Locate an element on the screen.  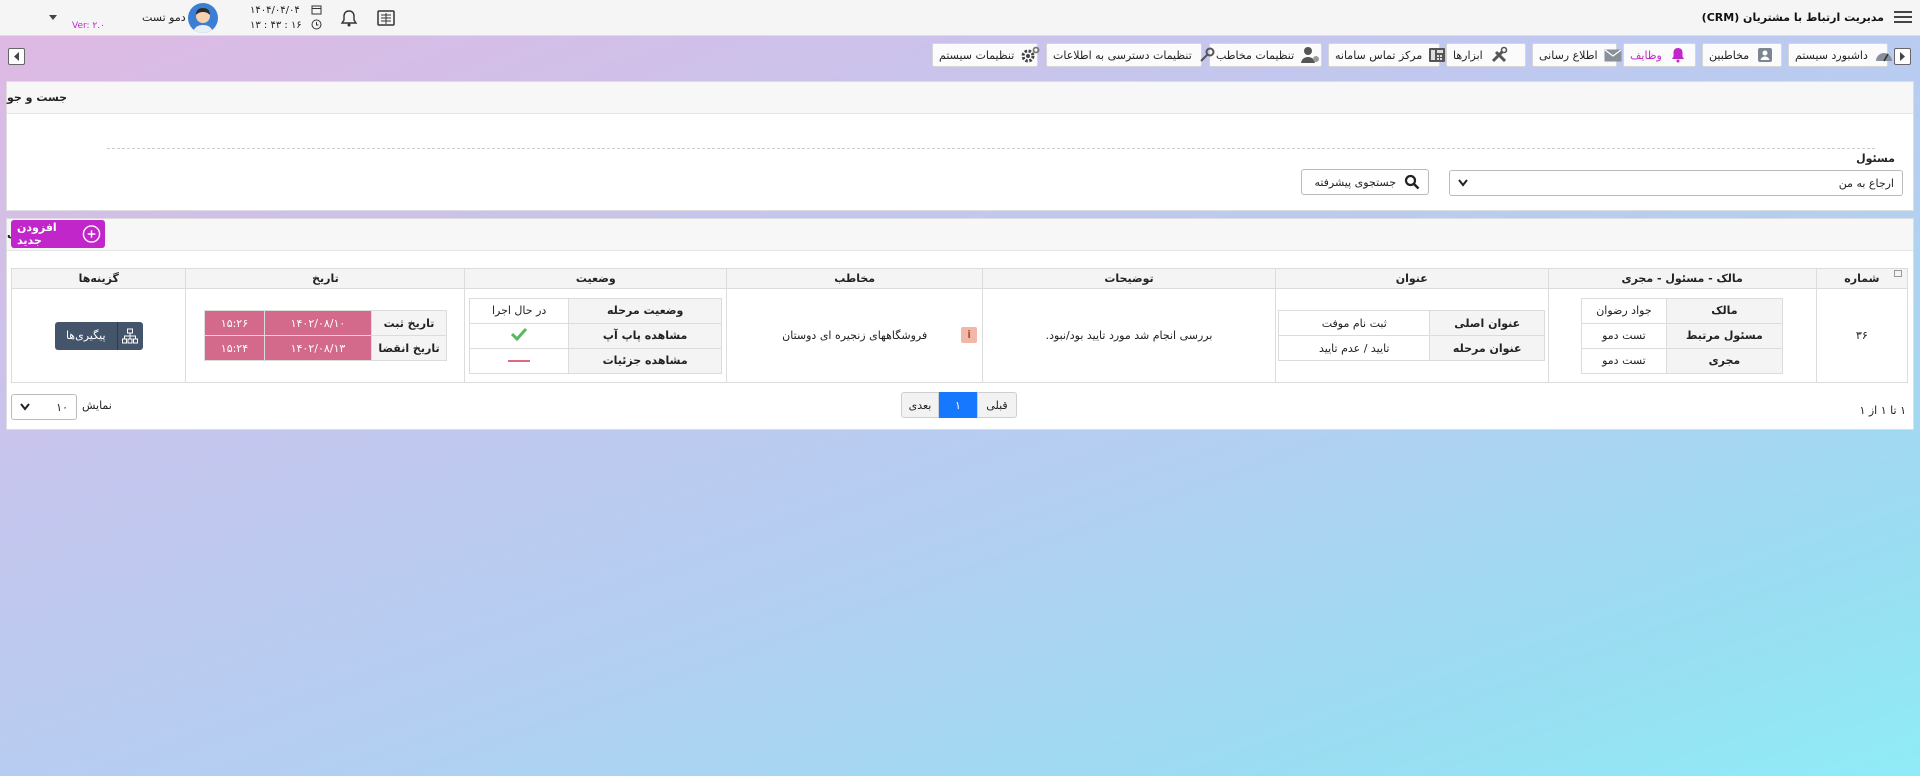
details-view-toggle is located at coordinates (519, 360).